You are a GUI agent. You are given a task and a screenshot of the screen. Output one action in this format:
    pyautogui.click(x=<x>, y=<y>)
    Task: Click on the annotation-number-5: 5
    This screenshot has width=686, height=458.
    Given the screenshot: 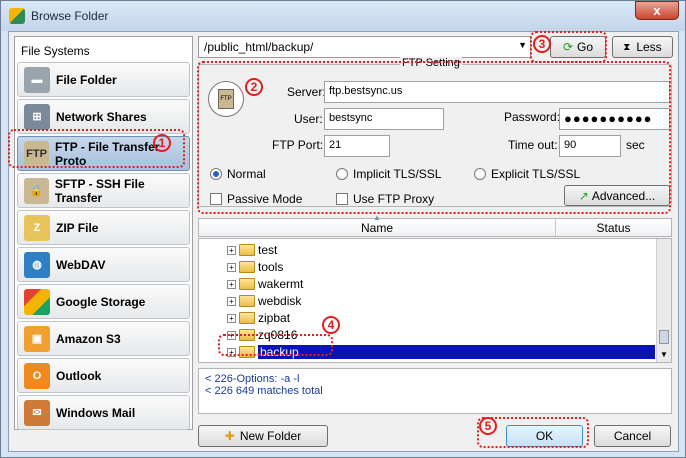 What is the action you would take?
    pyautogui.click(x=488, y=426)
    